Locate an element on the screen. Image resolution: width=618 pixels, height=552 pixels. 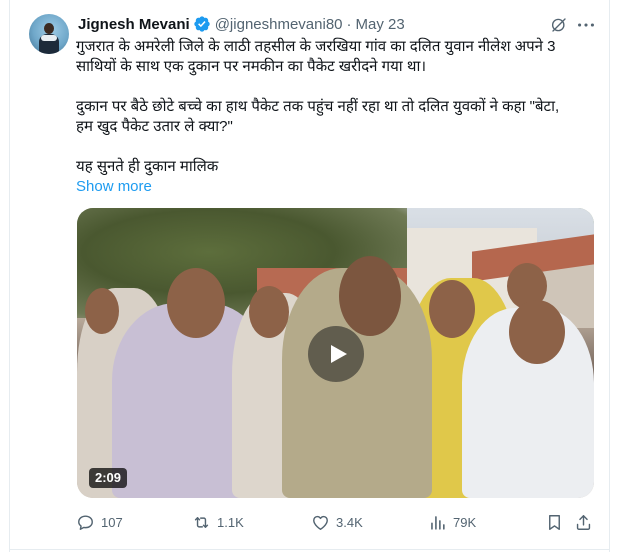
share-icon is located at coordinates (583, 522).